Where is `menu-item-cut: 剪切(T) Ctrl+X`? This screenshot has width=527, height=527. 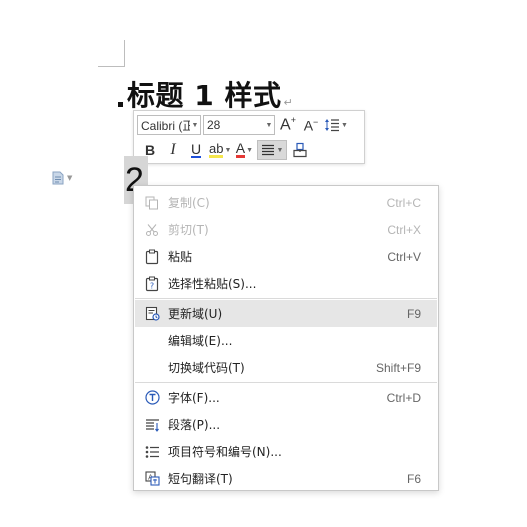 menu-item-cut: 剪切(T) Ctrl+X is located at coordinates (286, 229).